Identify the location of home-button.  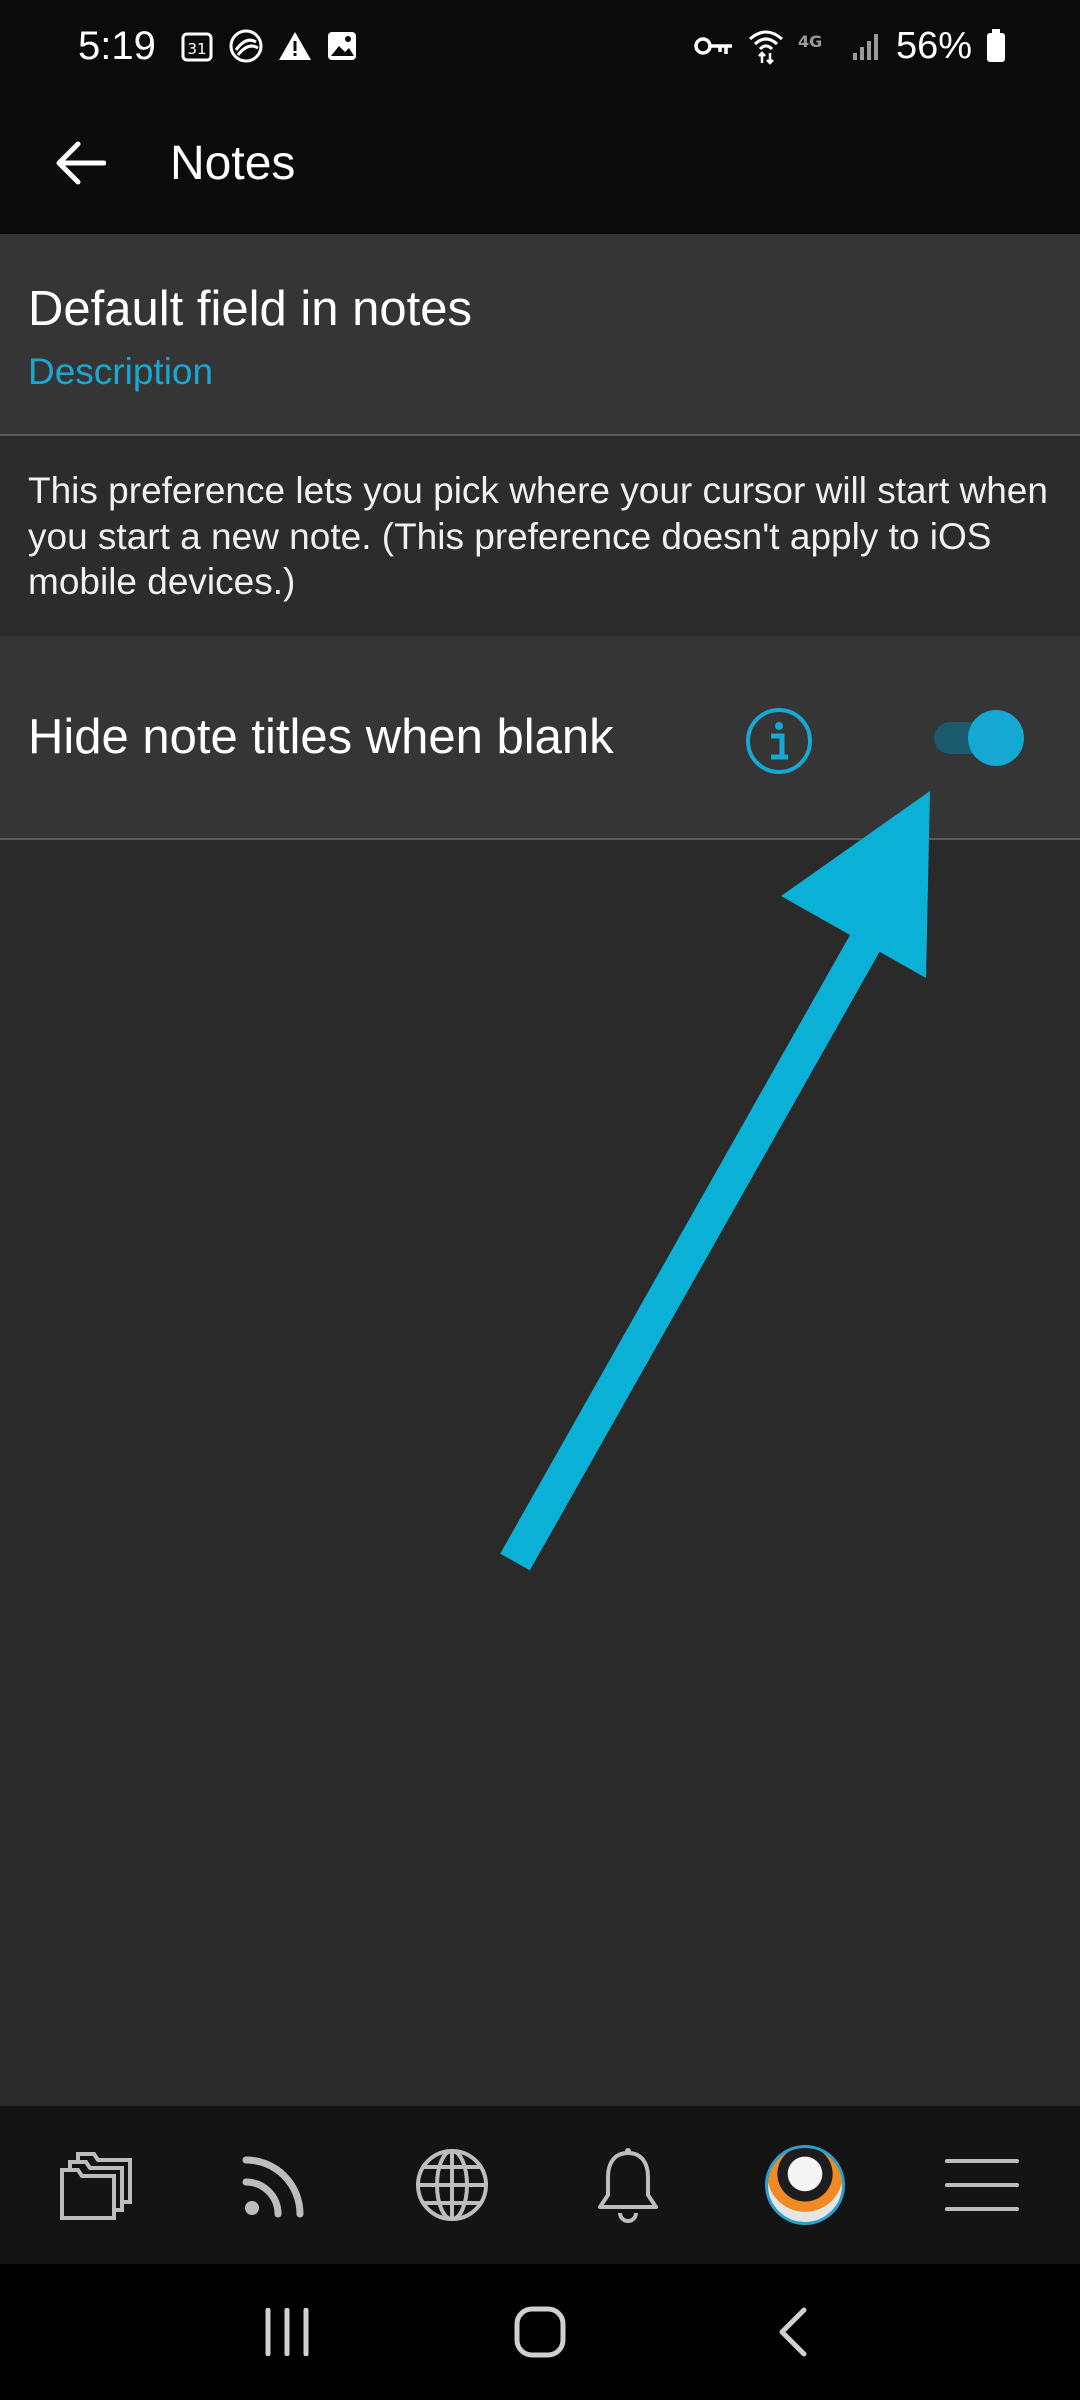
(540, 2332).